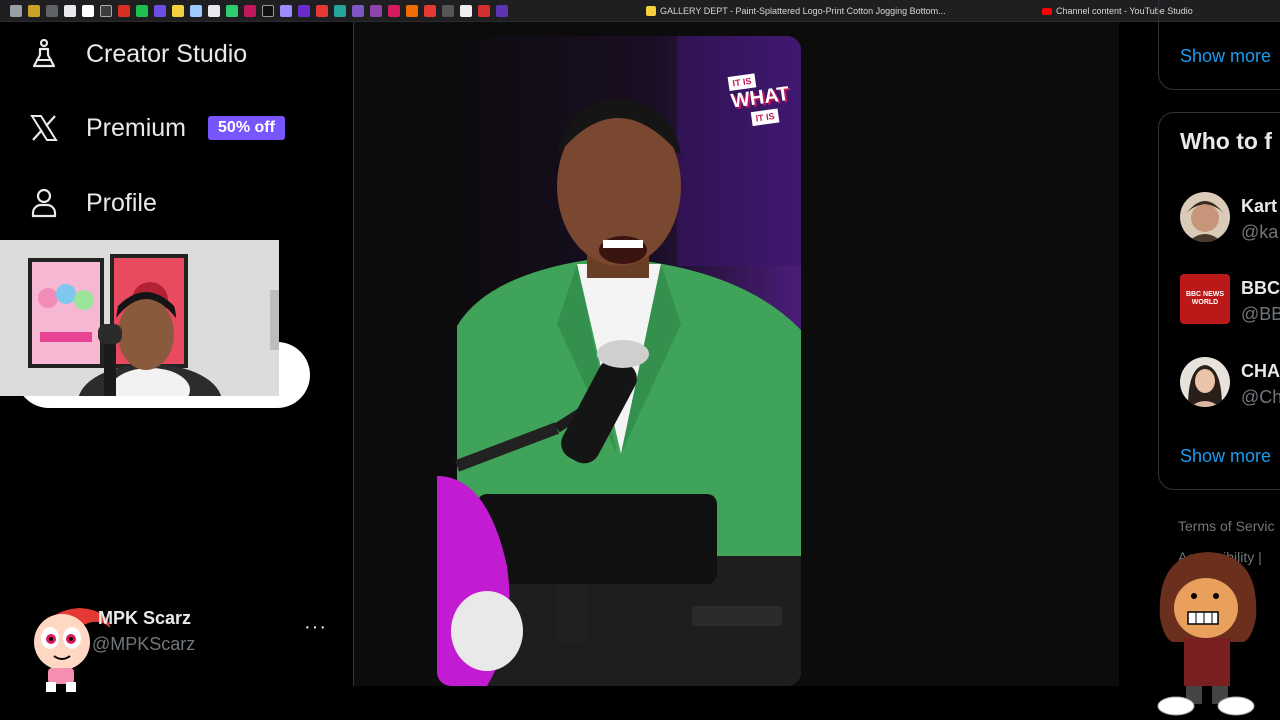 This screenshot has width=1280, height=720. Describe the element at coordinates (759, 96) in the screenshot. I see `show-logo-watermark: IT IS WHAT IT IS` at that location.